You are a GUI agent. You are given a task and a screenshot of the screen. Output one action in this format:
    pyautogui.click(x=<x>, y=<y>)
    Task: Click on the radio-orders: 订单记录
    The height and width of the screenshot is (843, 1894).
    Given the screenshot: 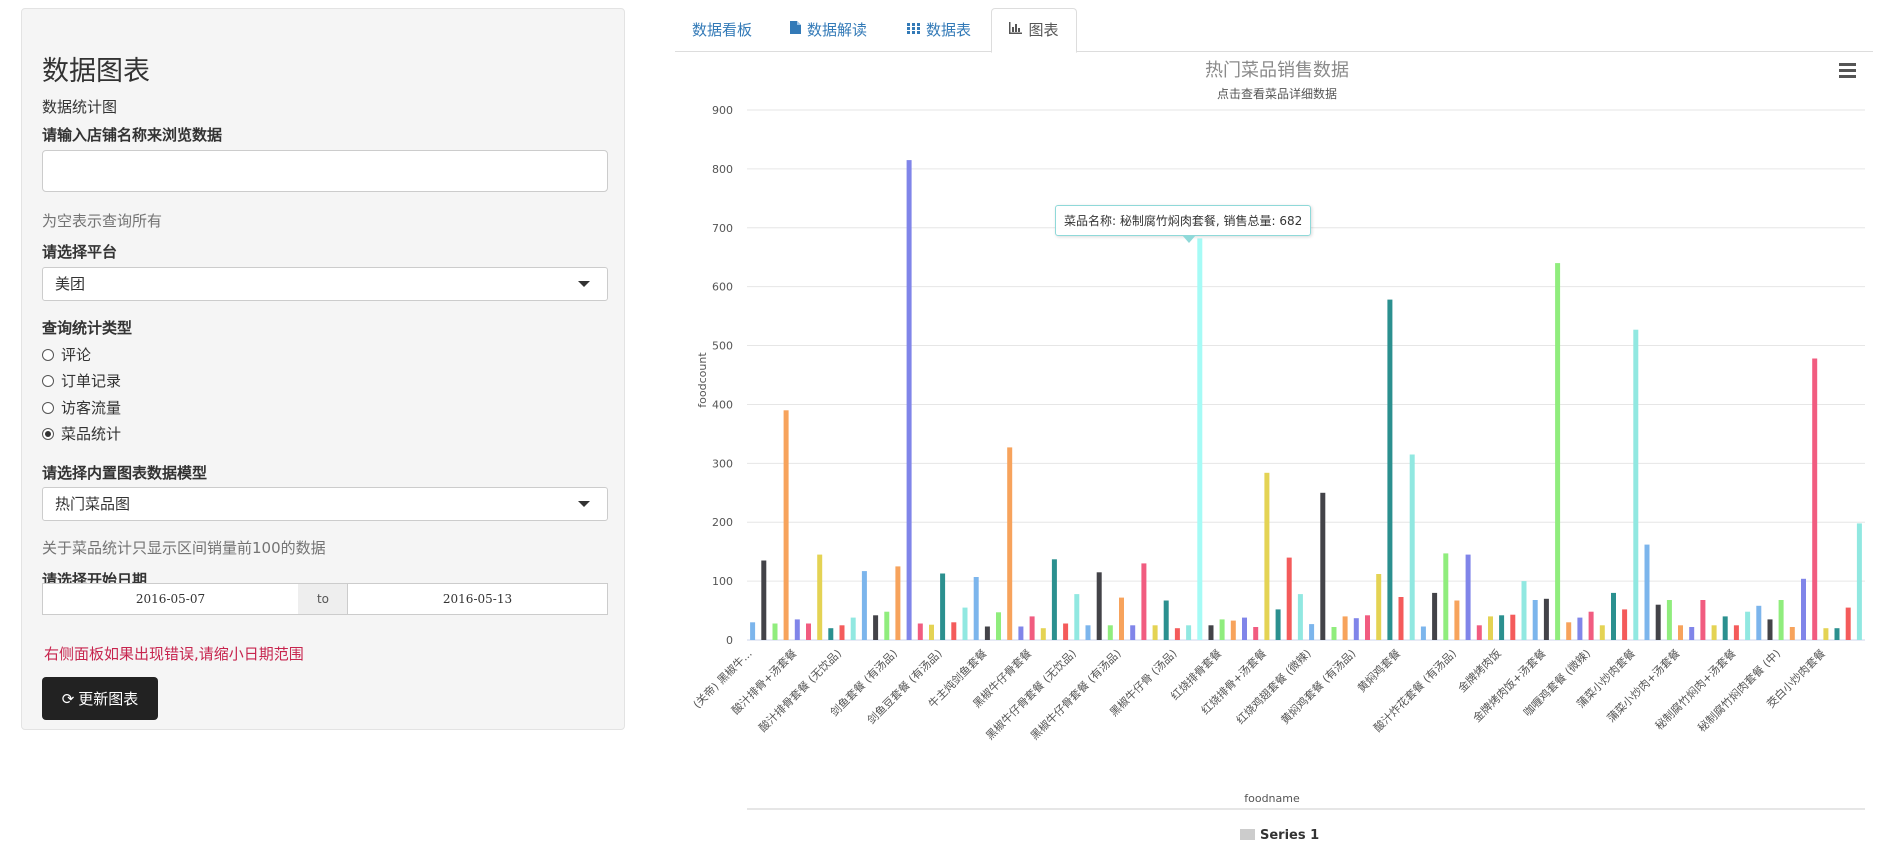 What is the action you would take?
    pyautogui.click(x=81, y=380)
    